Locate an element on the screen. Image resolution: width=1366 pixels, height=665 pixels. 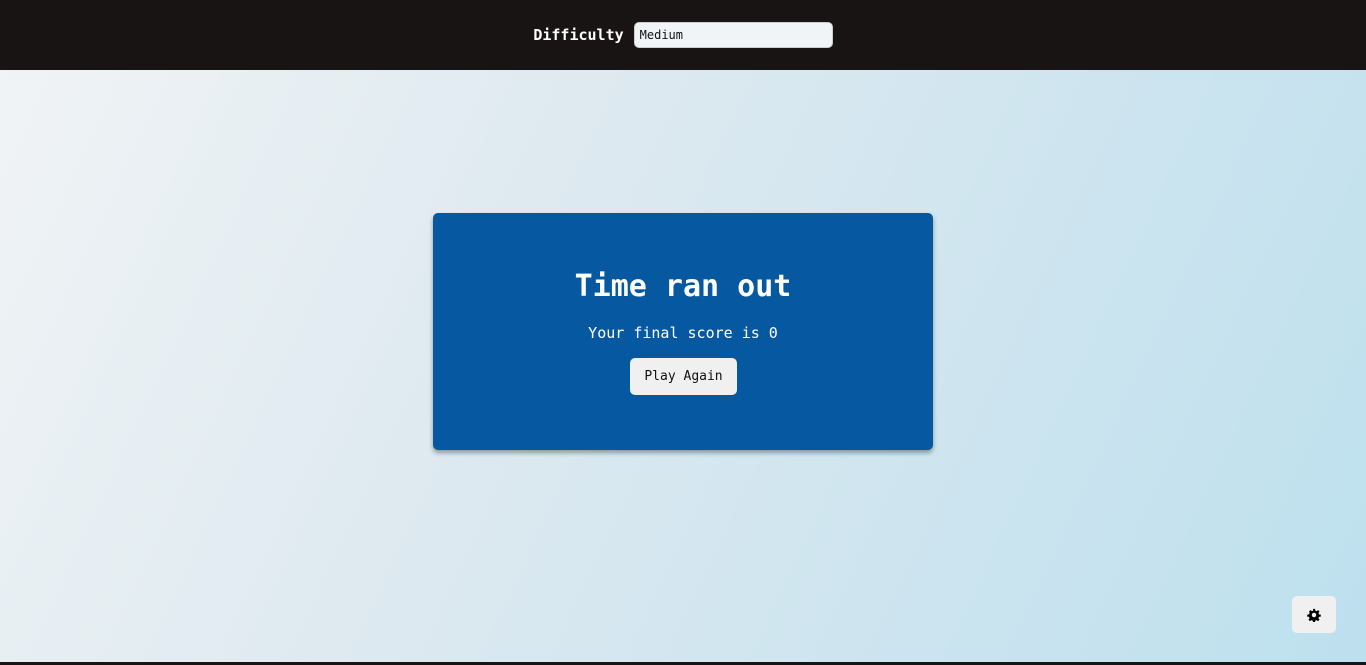
difficulty-form: Difficulty Medium is located at coordinates (683, 35).